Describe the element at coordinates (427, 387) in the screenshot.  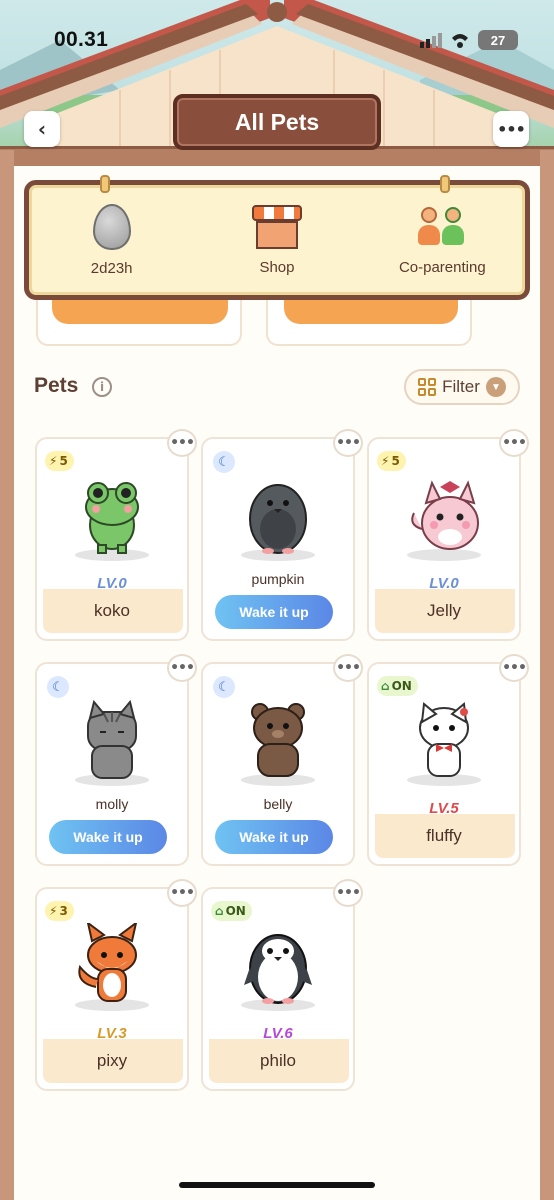
I see `grid-icon` at that location.